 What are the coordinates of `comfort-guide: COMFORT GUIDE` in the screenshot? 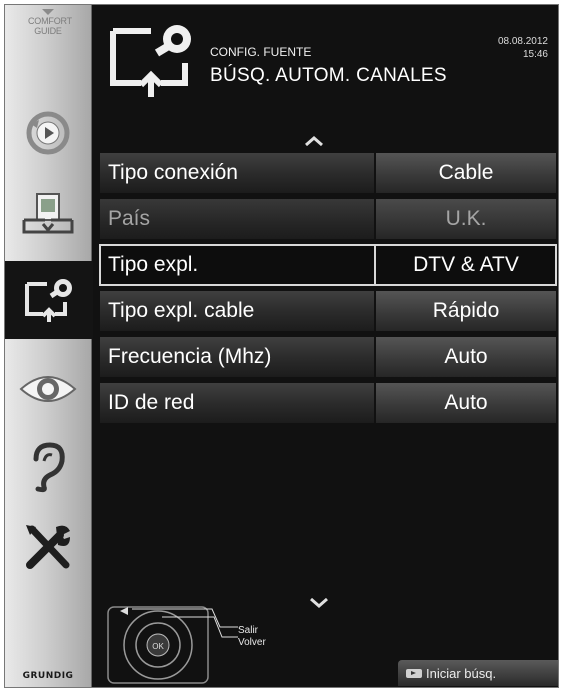 It's located at (48, 22).